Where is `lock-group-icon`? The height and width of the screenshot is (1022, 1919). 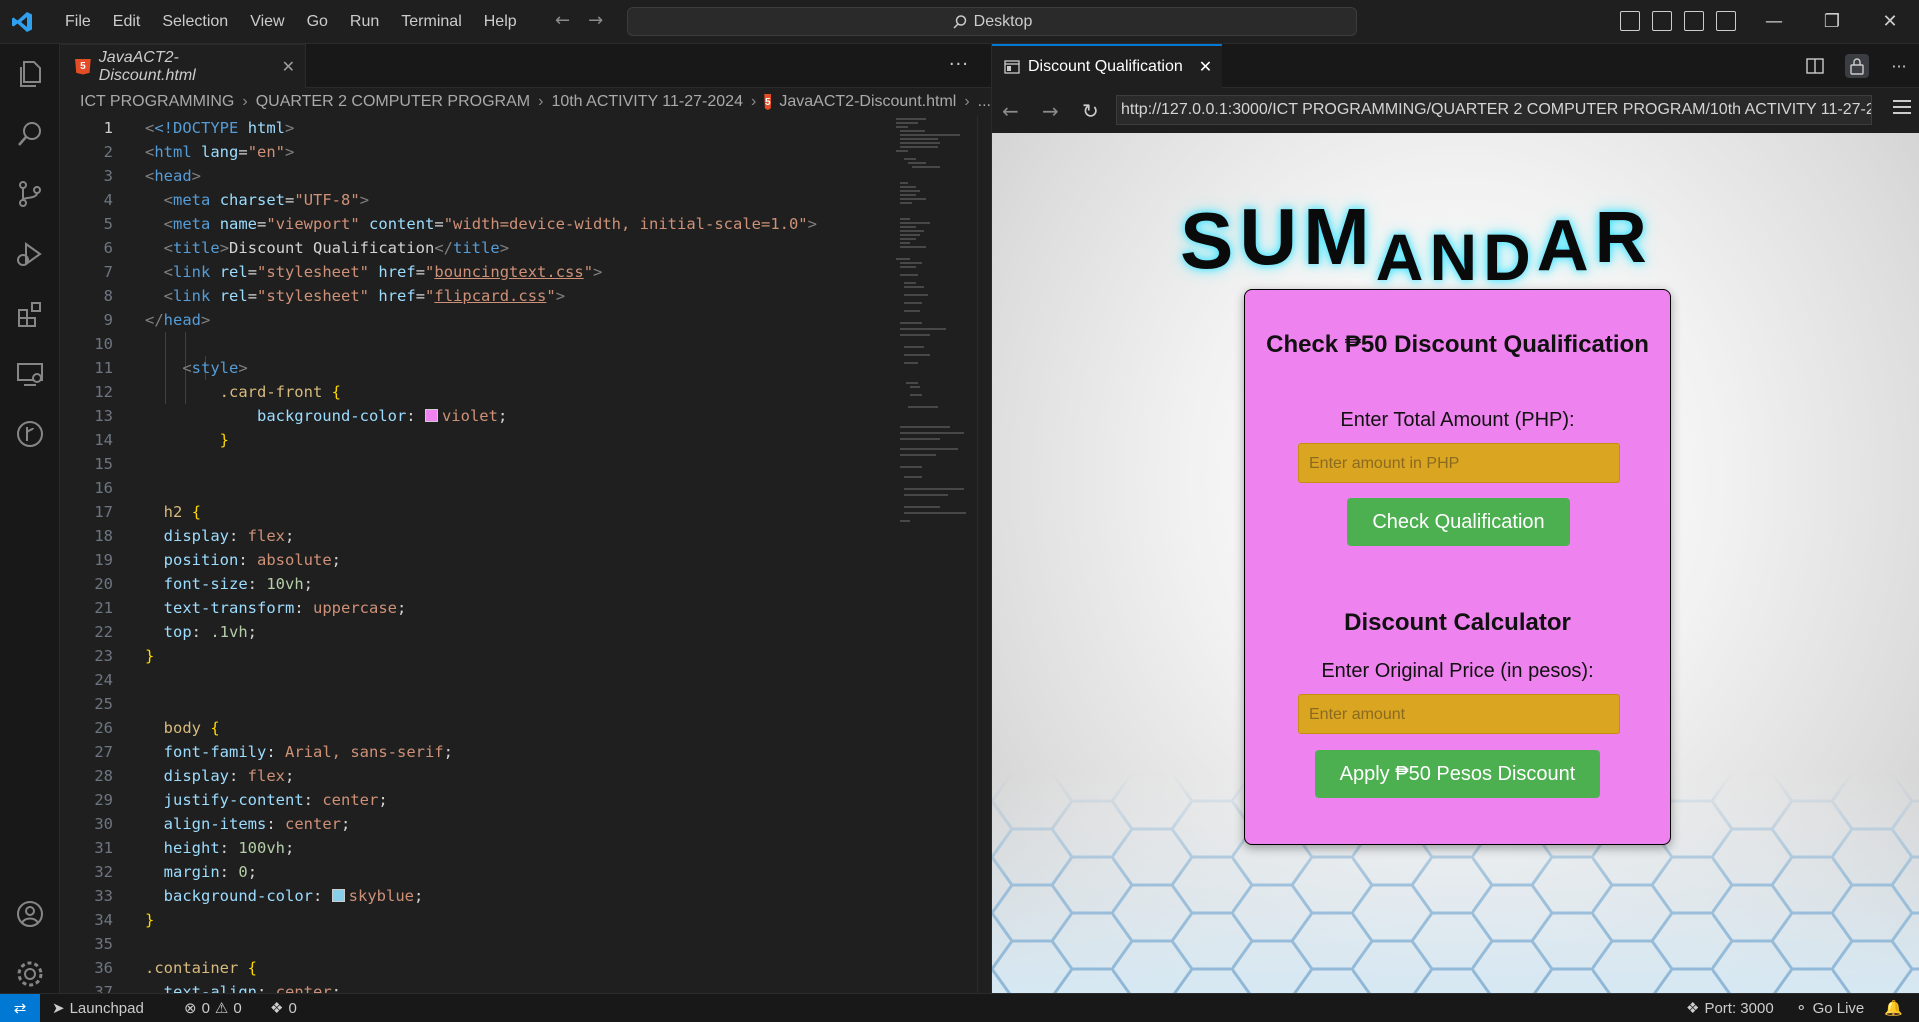
lock-group-icon is located at coordinates (1857, 66).